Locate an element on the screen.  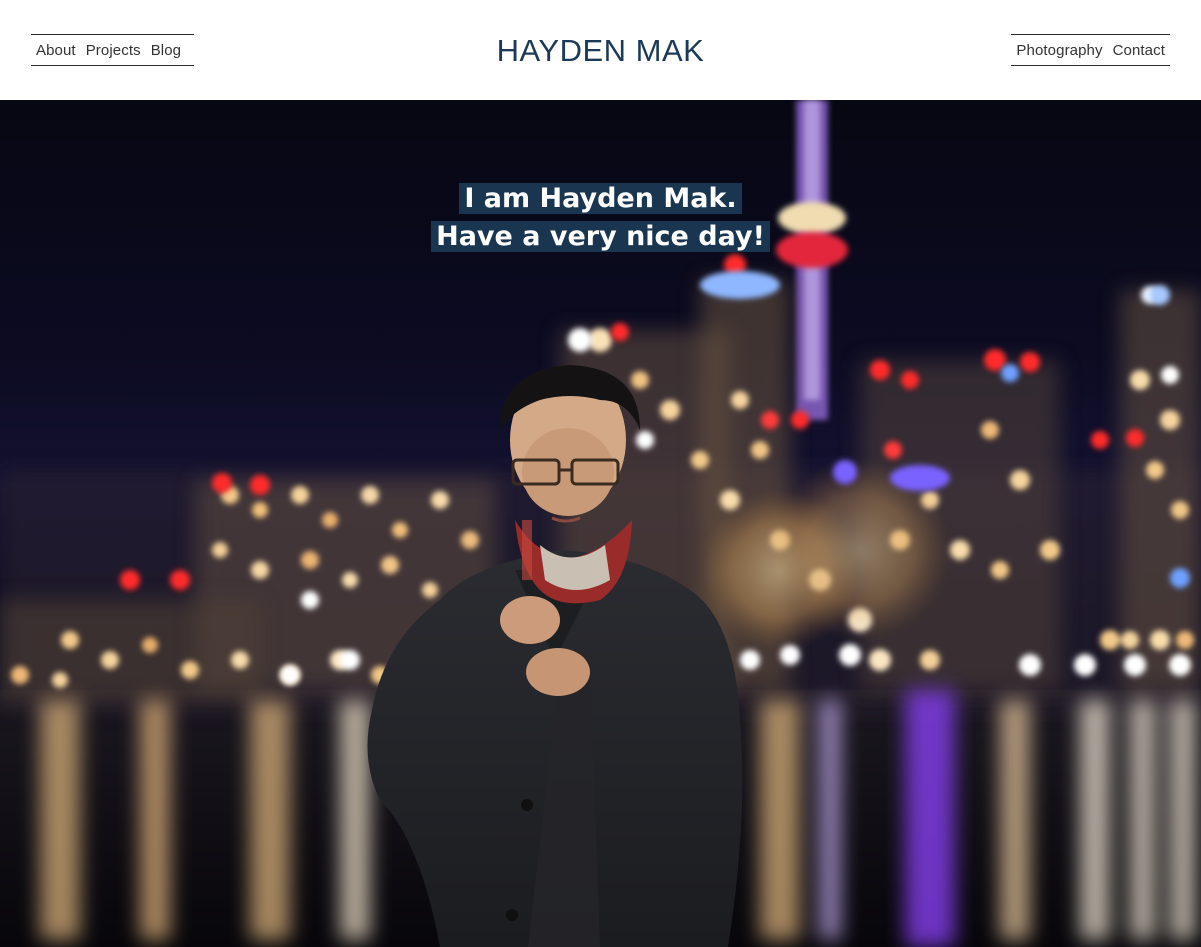
secondary-nav: Photography Contact is located at coordinates (1090, 50).